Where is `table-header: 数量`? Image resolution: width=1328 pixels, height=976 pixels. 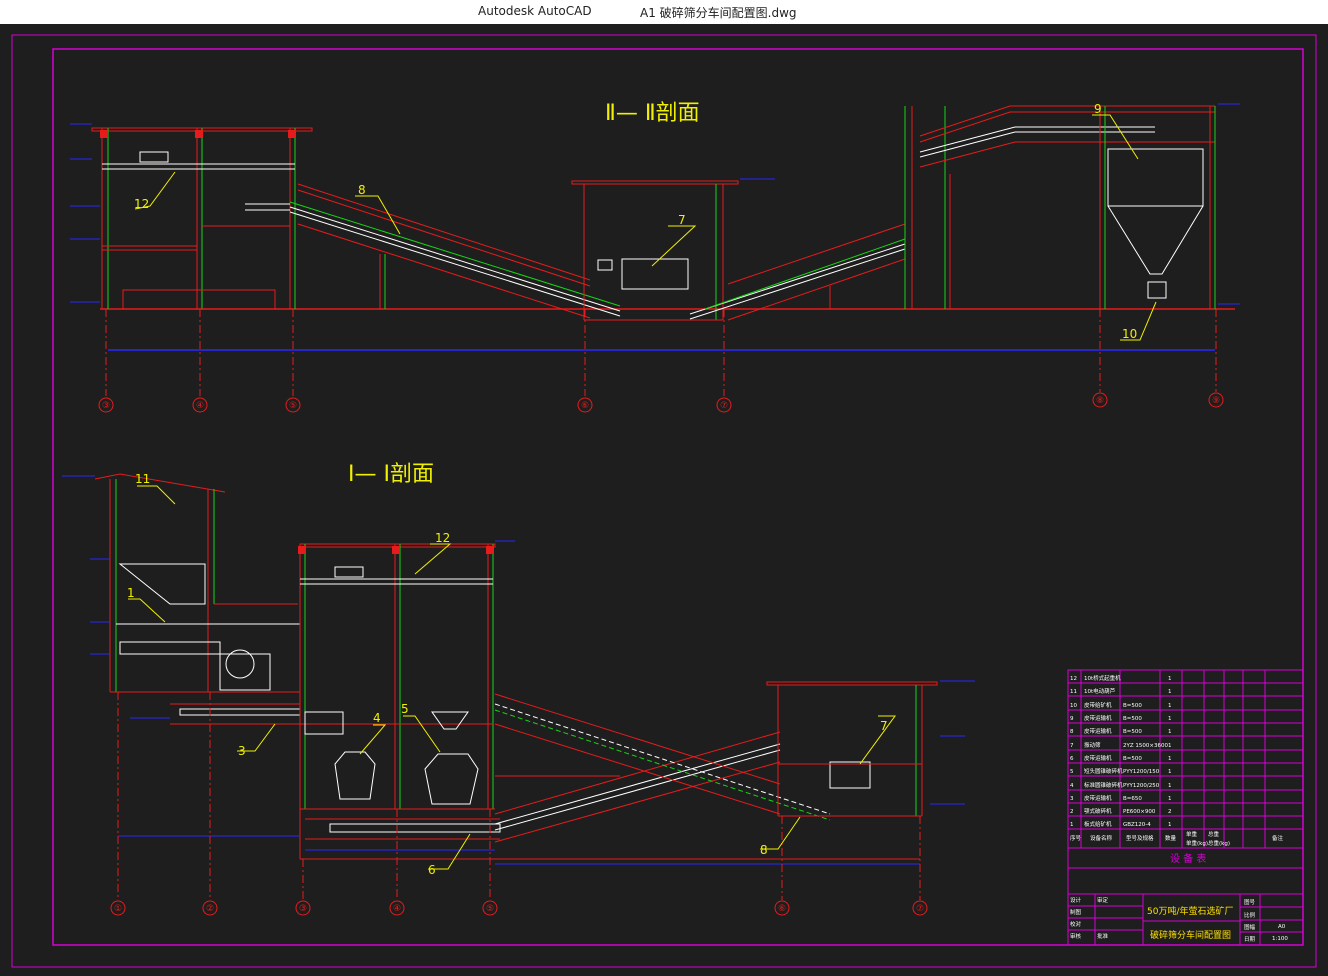 table-header: 数量 is located at coordinates (1171, 838).